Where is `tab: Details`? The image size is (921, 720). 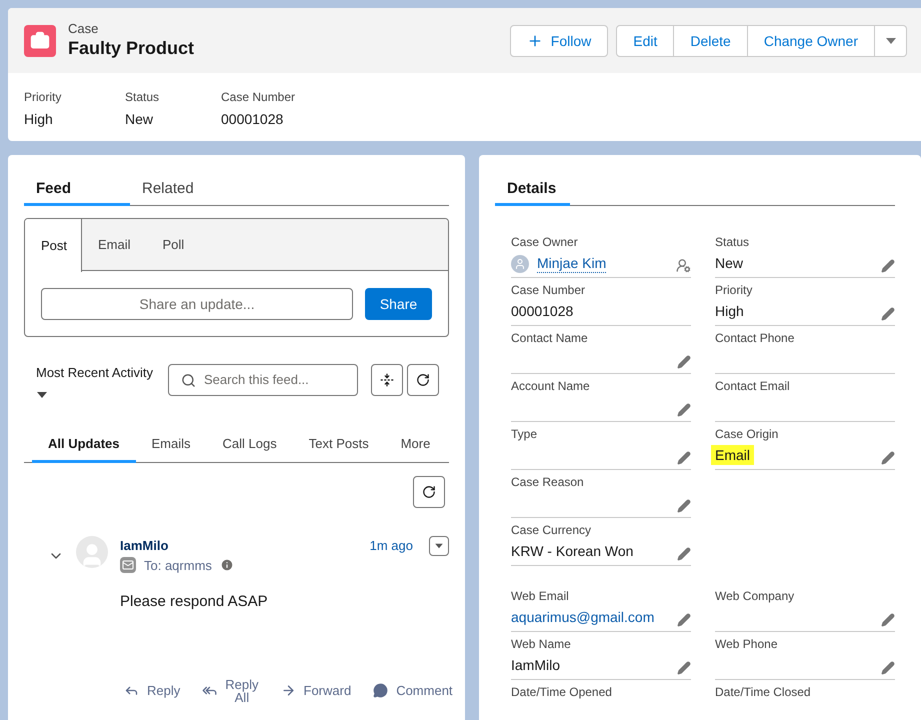 tab: Details is located at coordinates (532, 190).